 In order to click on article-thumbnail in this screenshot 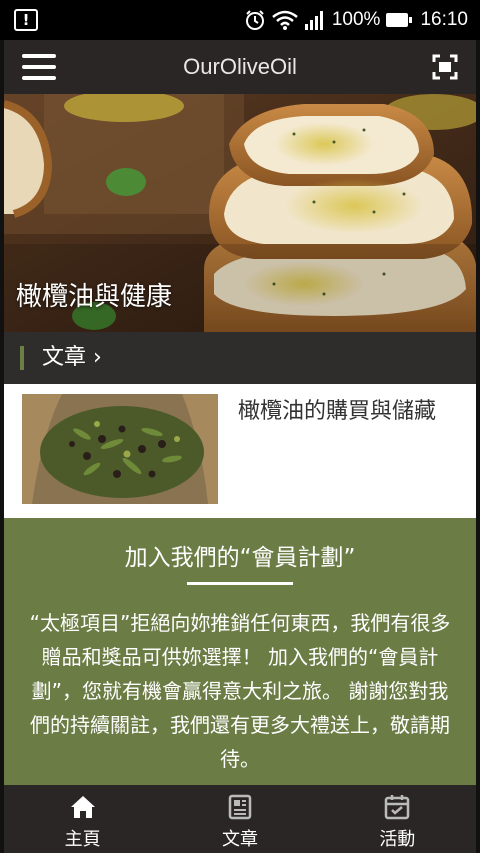, I will do `click(120, 449)`.